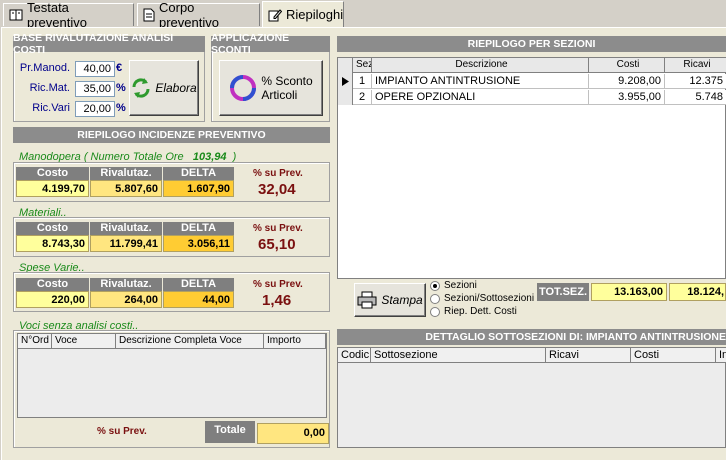 Image resolution: width=726 pixels, height=460 pixels. I want to click on table-row: 1 IMPIANTO ANTINTRUSIONE 9.208,00 12.375, so click(539, 81).